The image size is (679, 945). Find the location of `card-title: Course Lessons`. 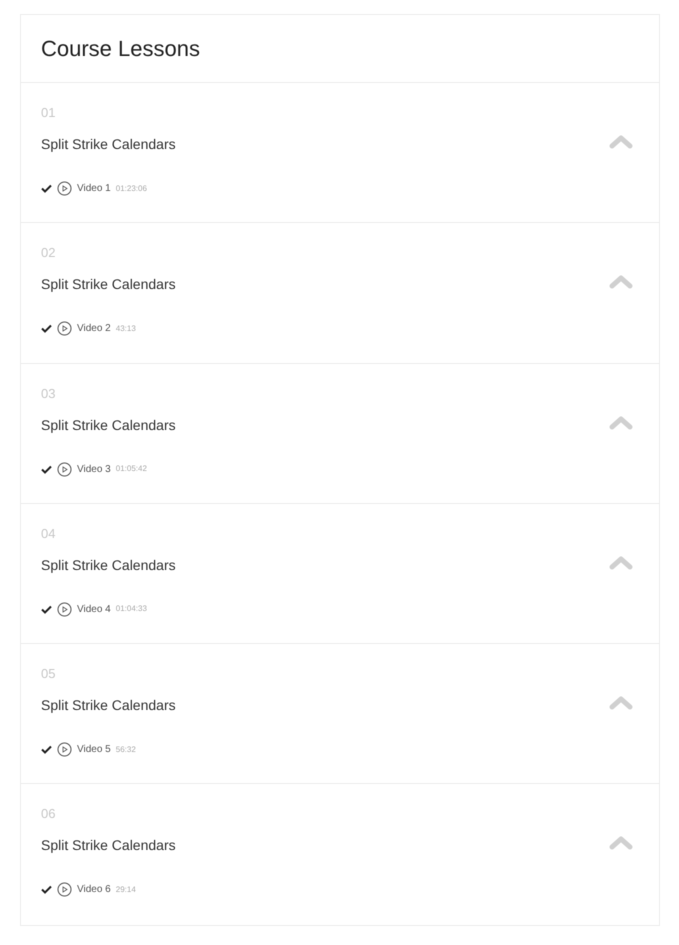

card-title: Course Lessons is located at coordinates (120, 49).